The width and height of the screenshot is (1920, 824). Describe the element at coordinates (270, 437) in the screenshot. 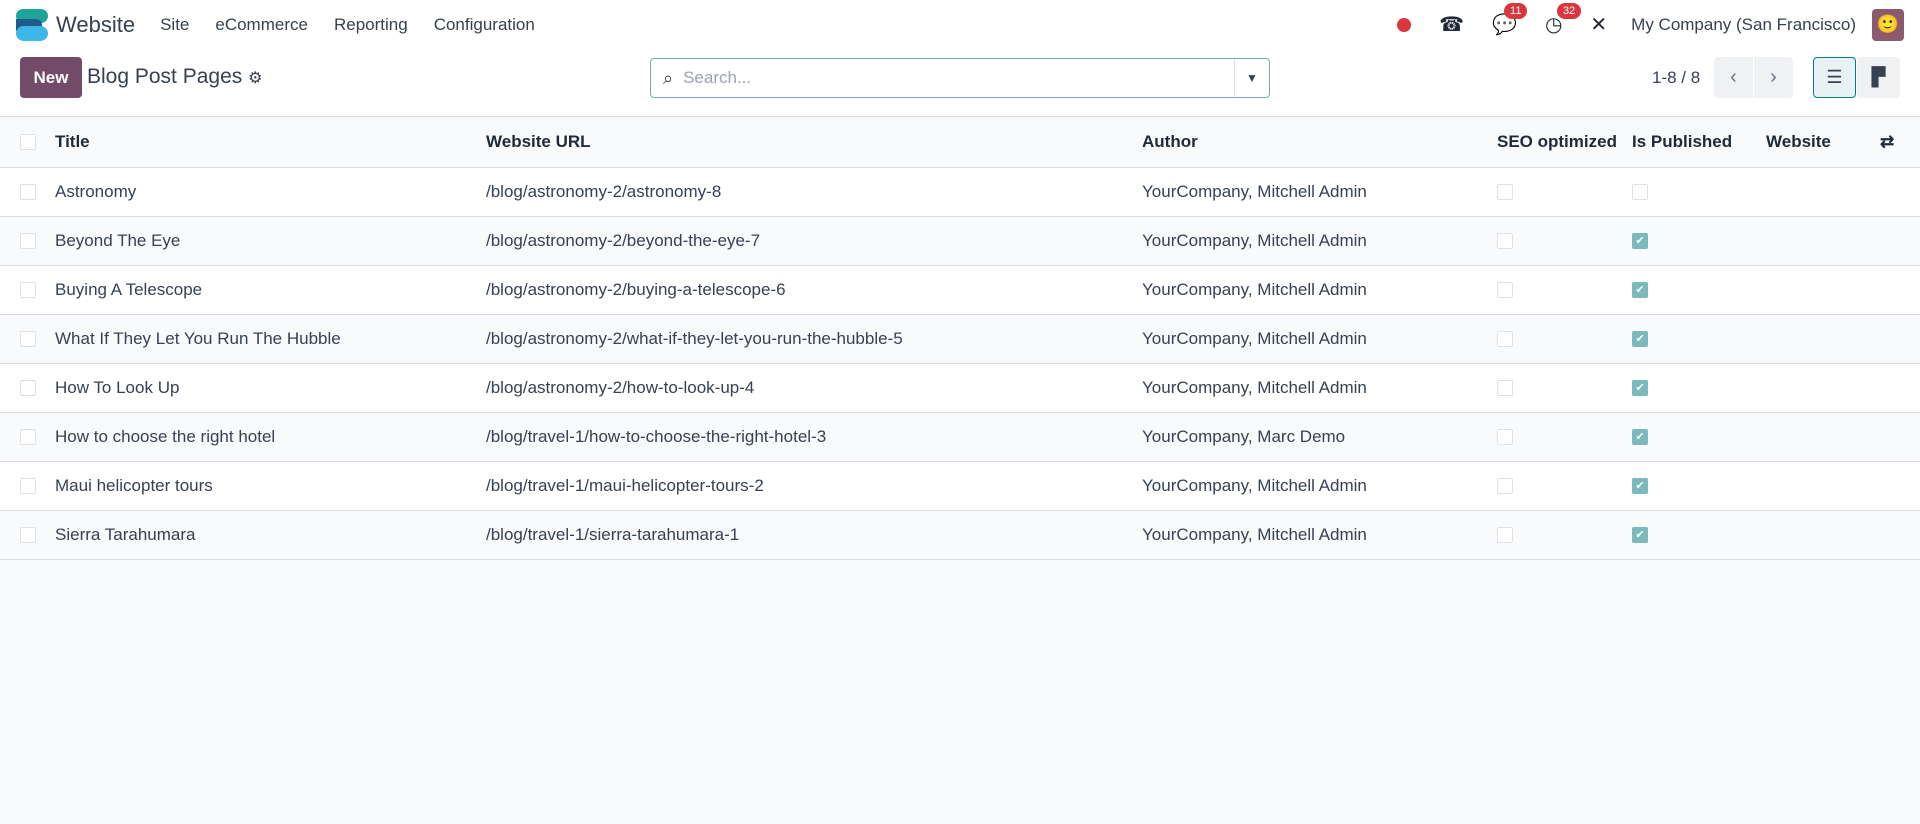

I see `cell-title: How to choose the right hotel` at that location.